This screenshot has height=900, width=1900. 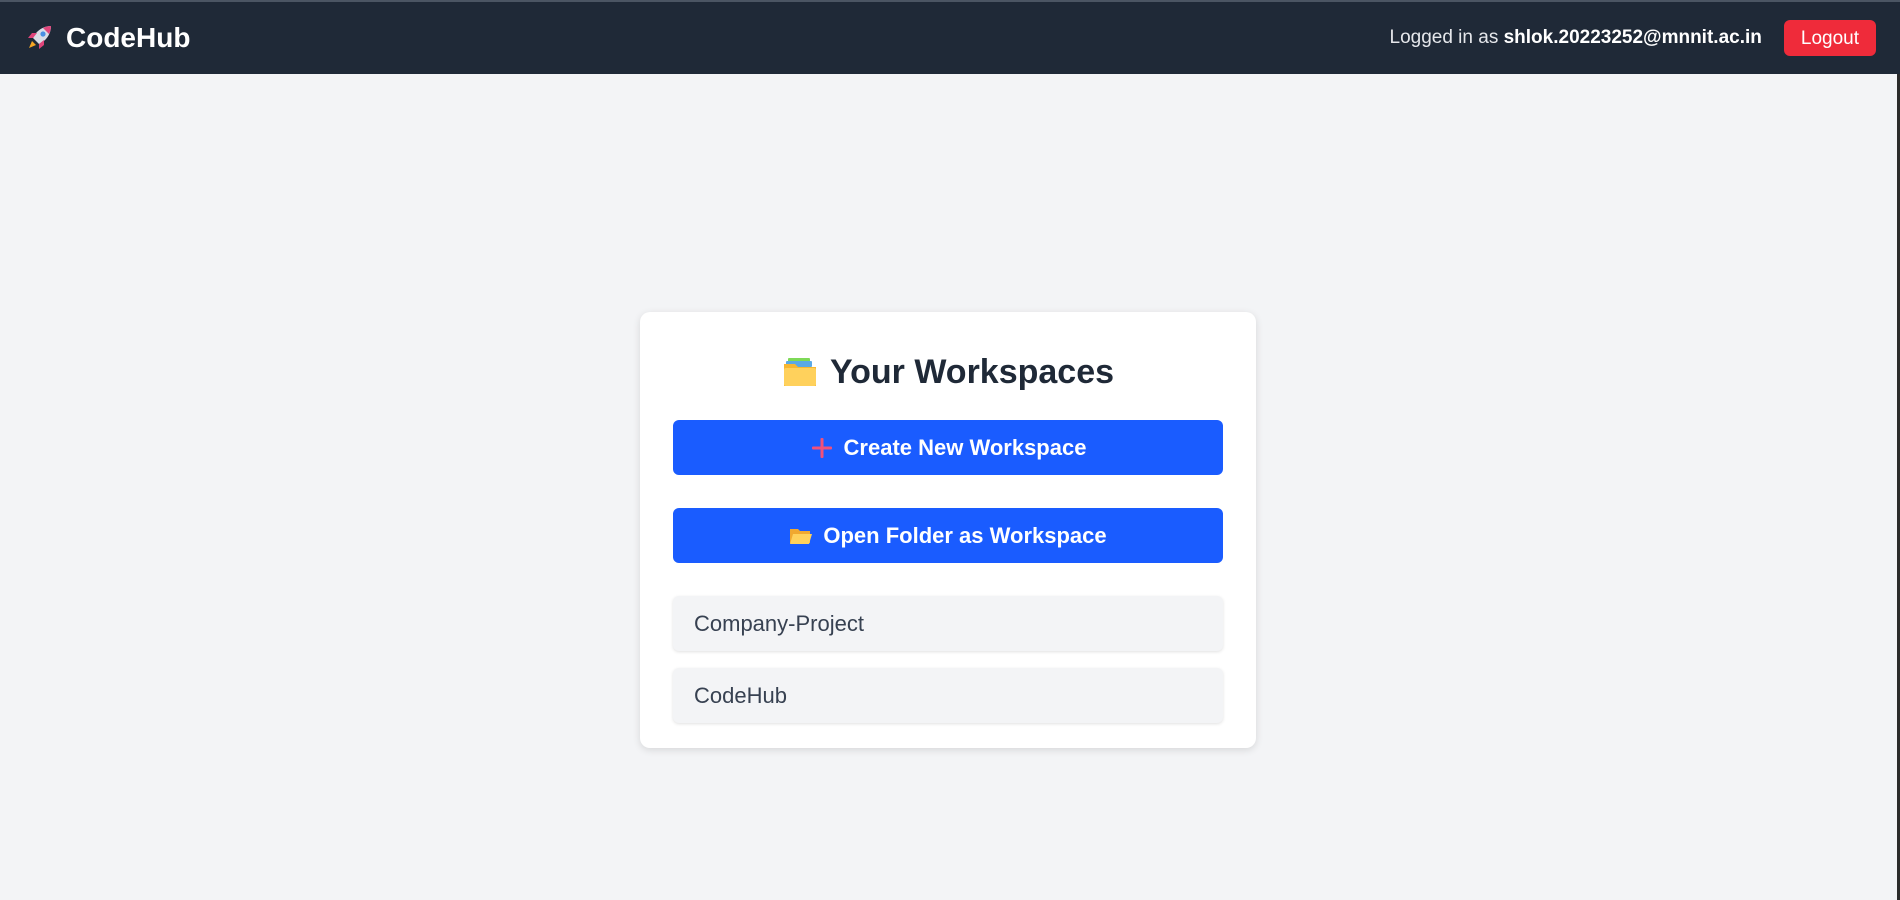 I want to click on workspaces-title: Your Workspaces, so click(x=972, y=371).